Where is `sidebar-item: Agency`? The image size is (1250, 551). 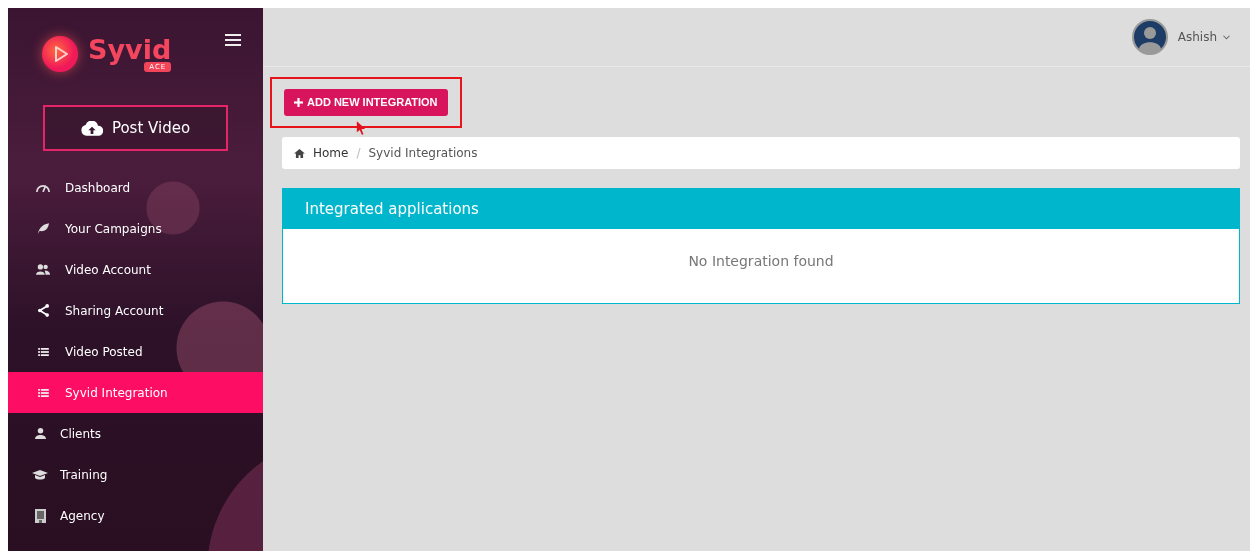
sidebar-item: Agency is located at coordinates (135, 515).